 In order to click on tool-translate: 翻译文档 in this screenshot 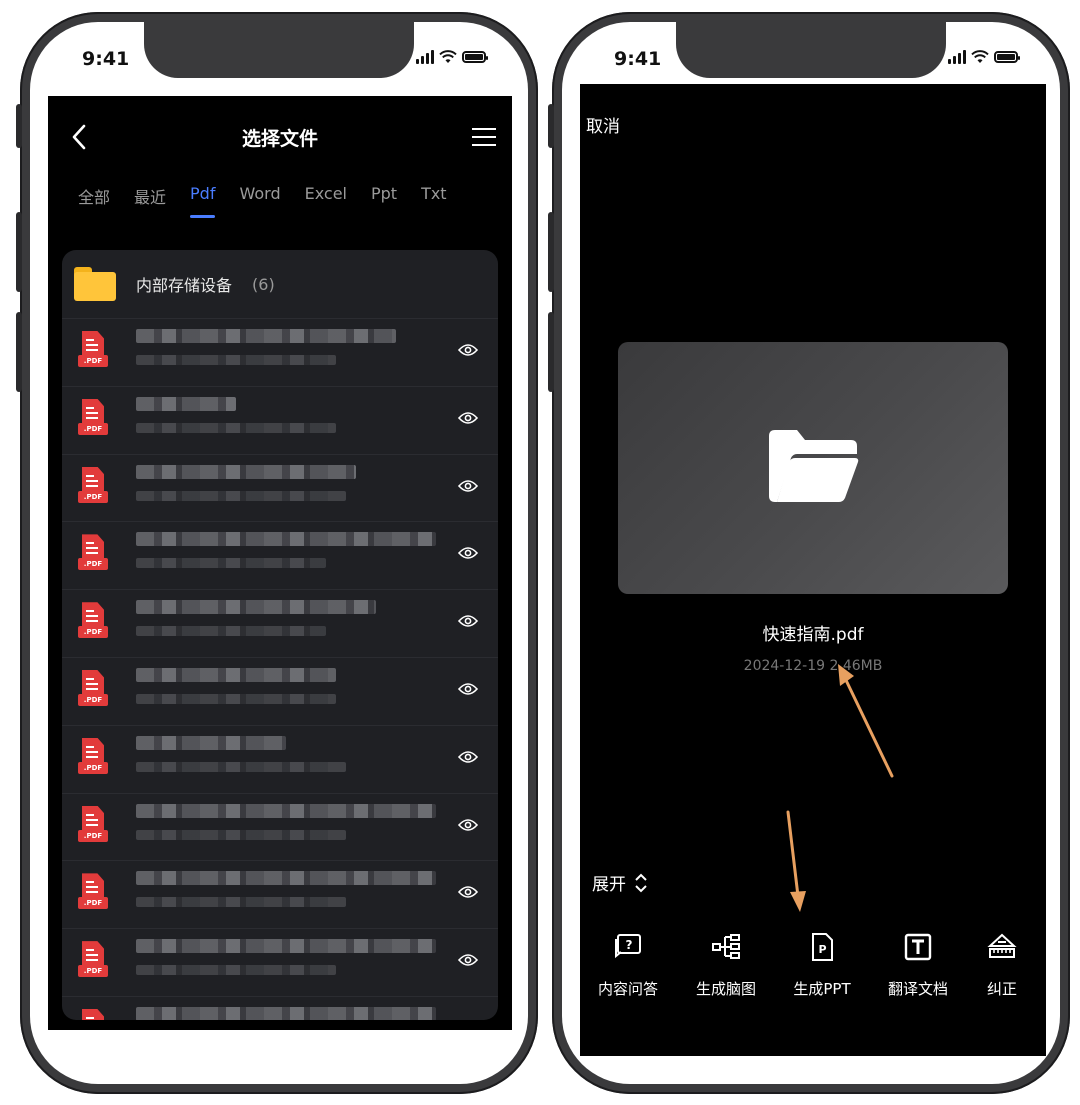, I will do `click(918, 965)`.